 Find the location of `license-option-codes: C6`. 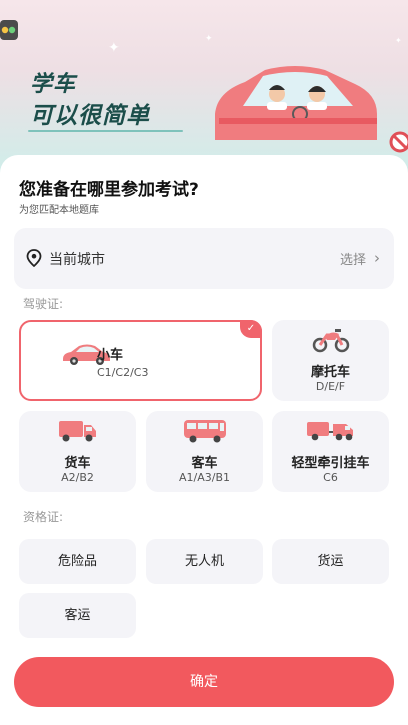

license-option-codes: C6 is located at coordinates (330, 477).